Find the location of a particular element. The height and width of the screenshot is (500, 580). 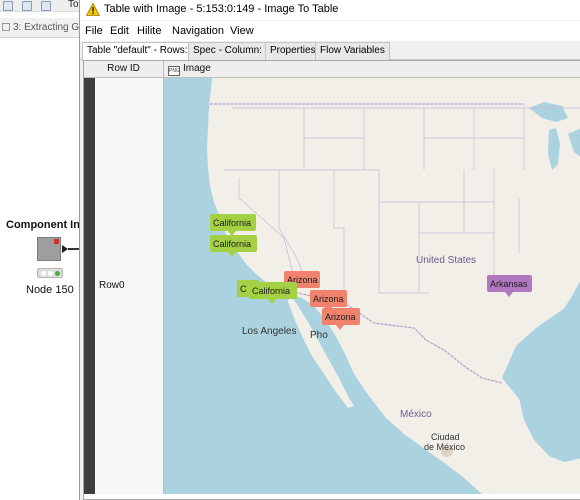

status-light-red is located at coordinates (43, 273).